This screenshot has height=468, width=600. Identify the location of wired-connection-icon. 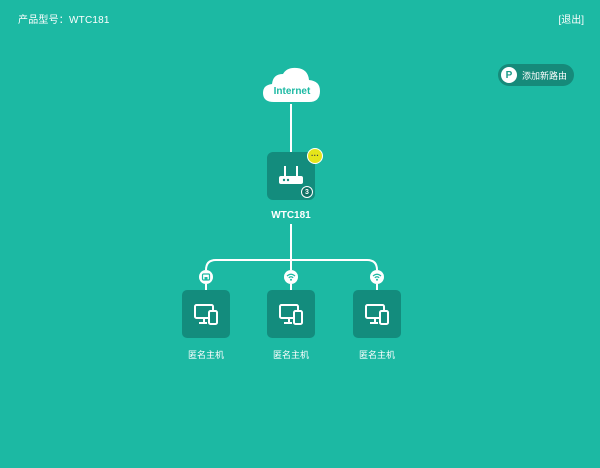
(206, 277).